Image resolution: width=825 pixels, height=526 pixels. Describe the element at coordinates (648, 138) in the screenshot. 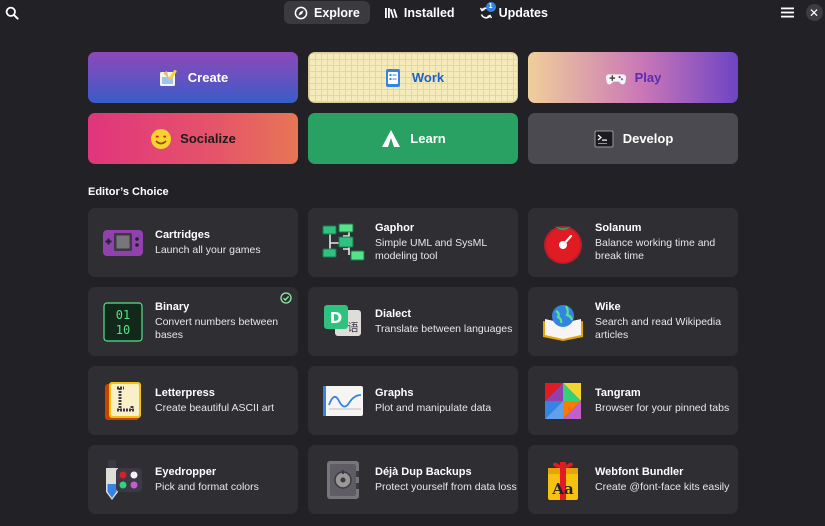

I see `category-label: Develop` at that location.